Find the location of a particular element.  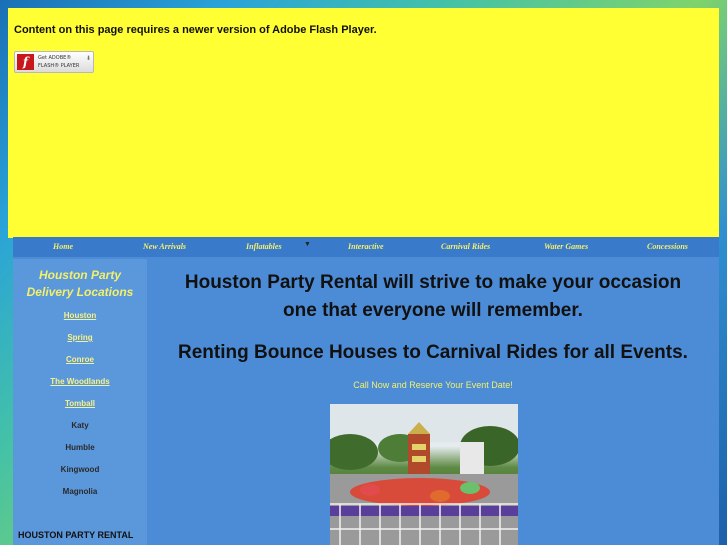

flash-badge-line1: Get ADOBE® is located at coordinates (55, 58).